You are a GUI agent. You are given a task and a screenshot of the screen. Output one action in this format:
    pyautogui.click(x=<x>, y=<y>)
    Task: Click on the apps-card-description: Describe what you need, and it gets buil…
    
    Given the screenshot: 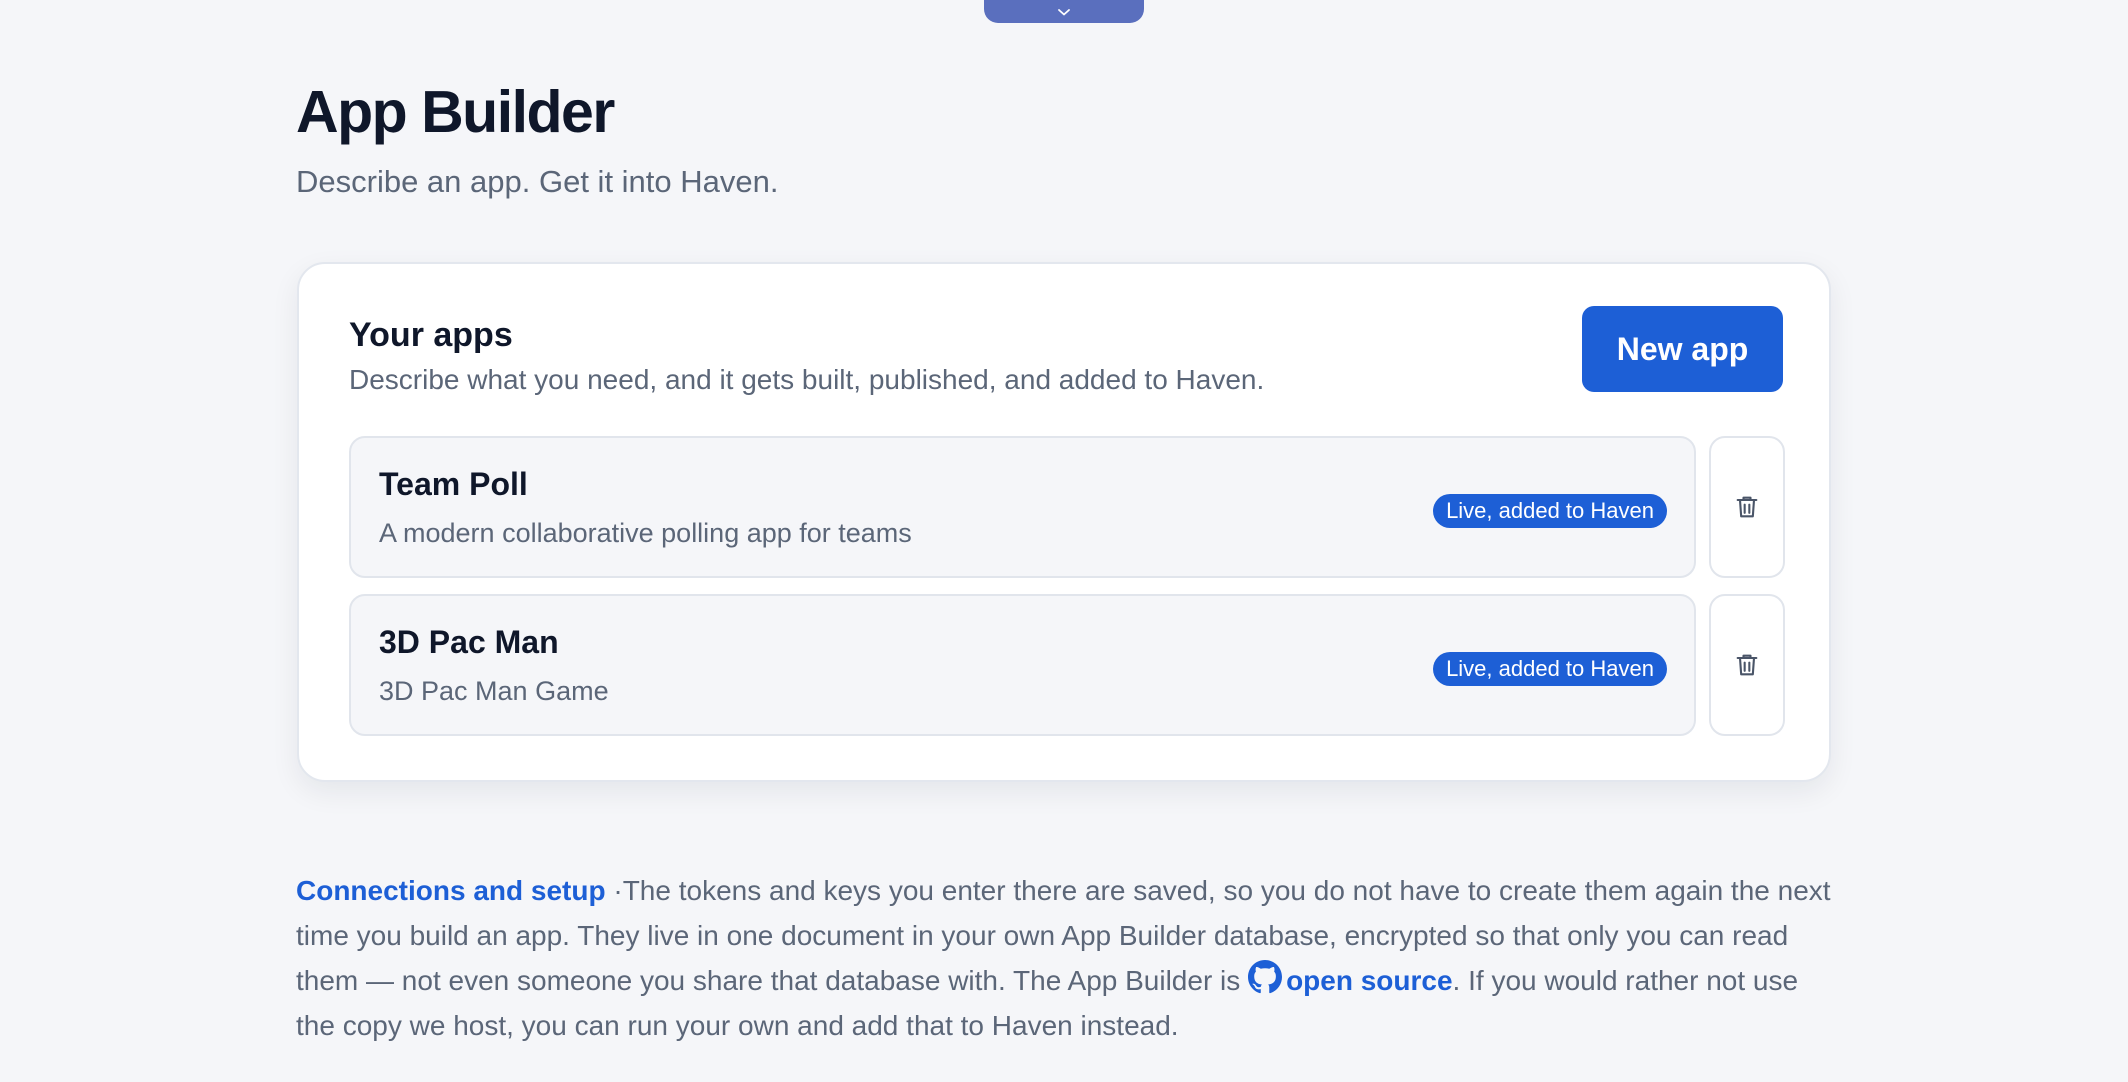 What is the action you would take?
    pyautogui.click(x=807, y=379)
    